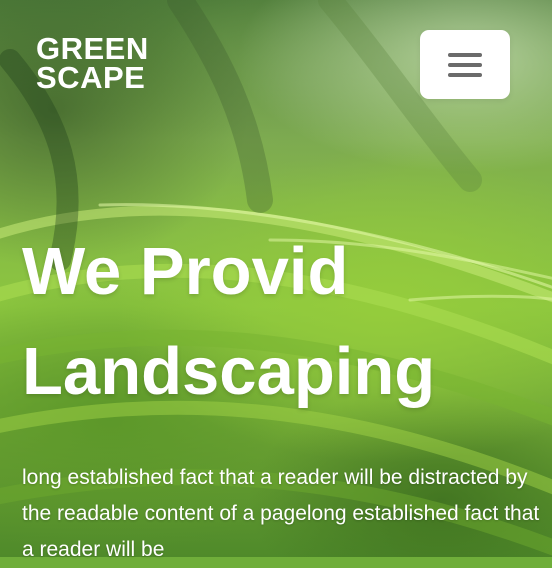 The height and width of the screenshot is (568, 552). I want to click on menu-toggle-button, so click(465, 64).